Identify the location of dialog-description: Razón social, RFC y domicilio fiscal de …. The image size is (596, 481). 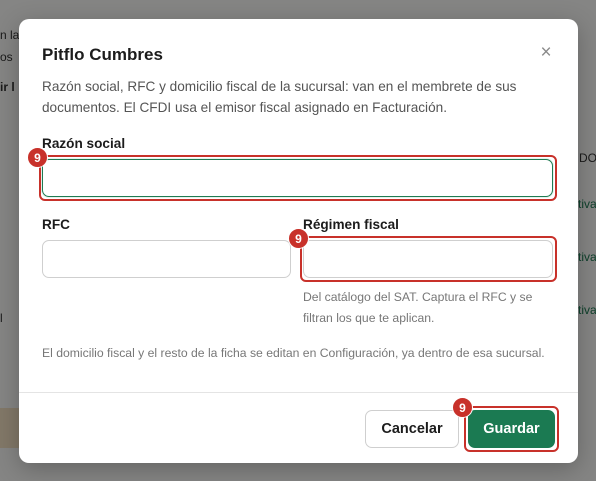
(279, 97).